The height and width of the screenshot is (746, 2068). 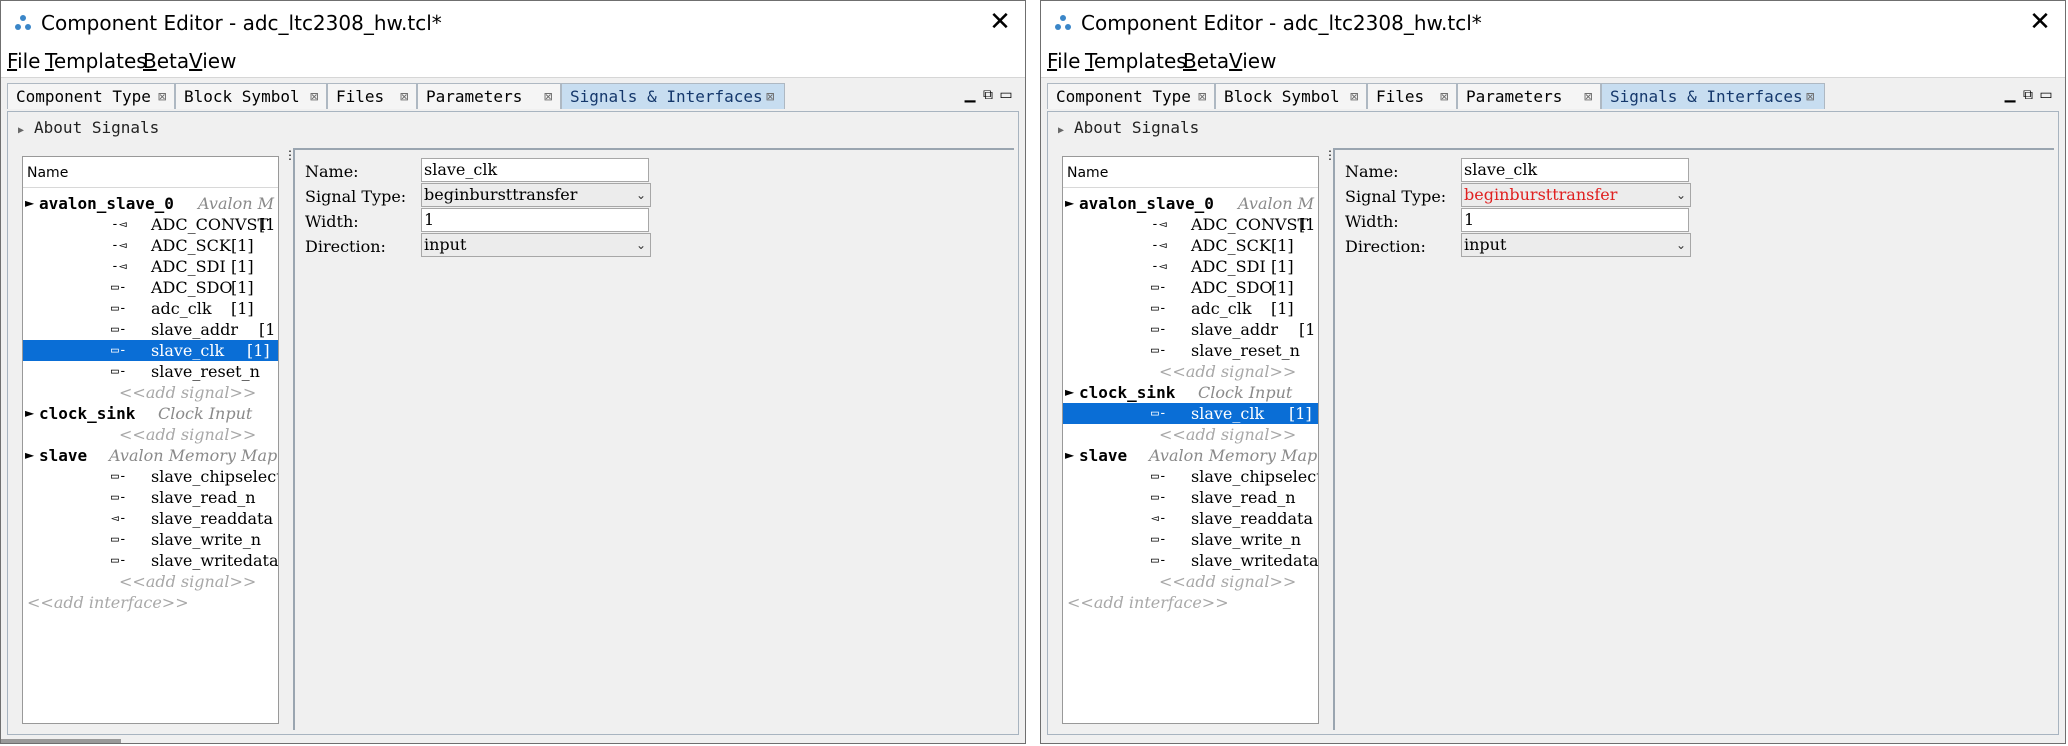 What do you see at coordinates (356, 196) in the screenshot?
I see `signal-type-label: Signal Type:` at bounding box center [356, 196].